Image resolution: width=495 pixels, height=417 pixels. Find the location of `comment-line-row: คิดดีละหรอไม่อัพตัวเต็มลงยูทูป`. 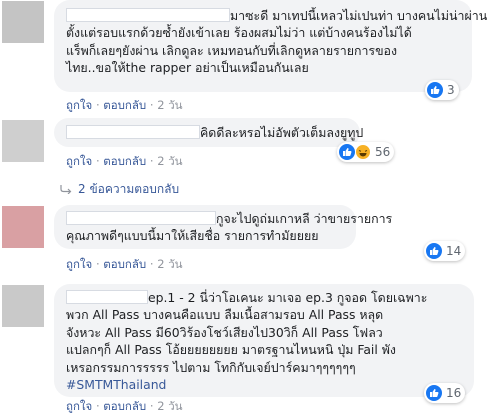

comment-line-row: คิดดีละหรอไม่อัพตัวเต็มลงยูทูป is located at coordinates (214, 132).